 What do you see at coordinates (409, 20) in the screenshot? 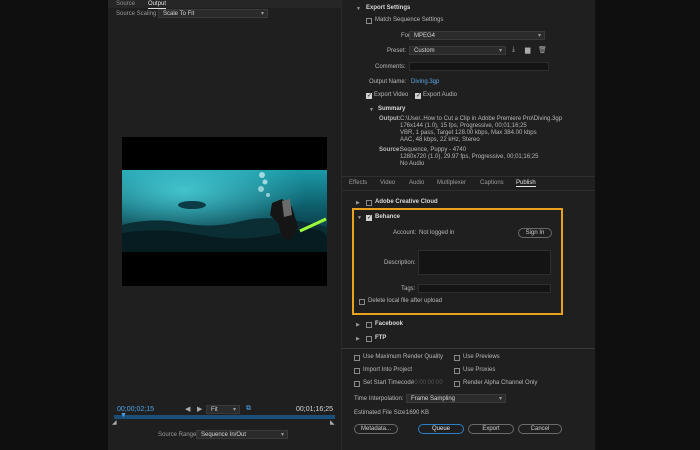
I see `match-sequence-label: Match Sequence Settings` at bounding box center [409, 20].